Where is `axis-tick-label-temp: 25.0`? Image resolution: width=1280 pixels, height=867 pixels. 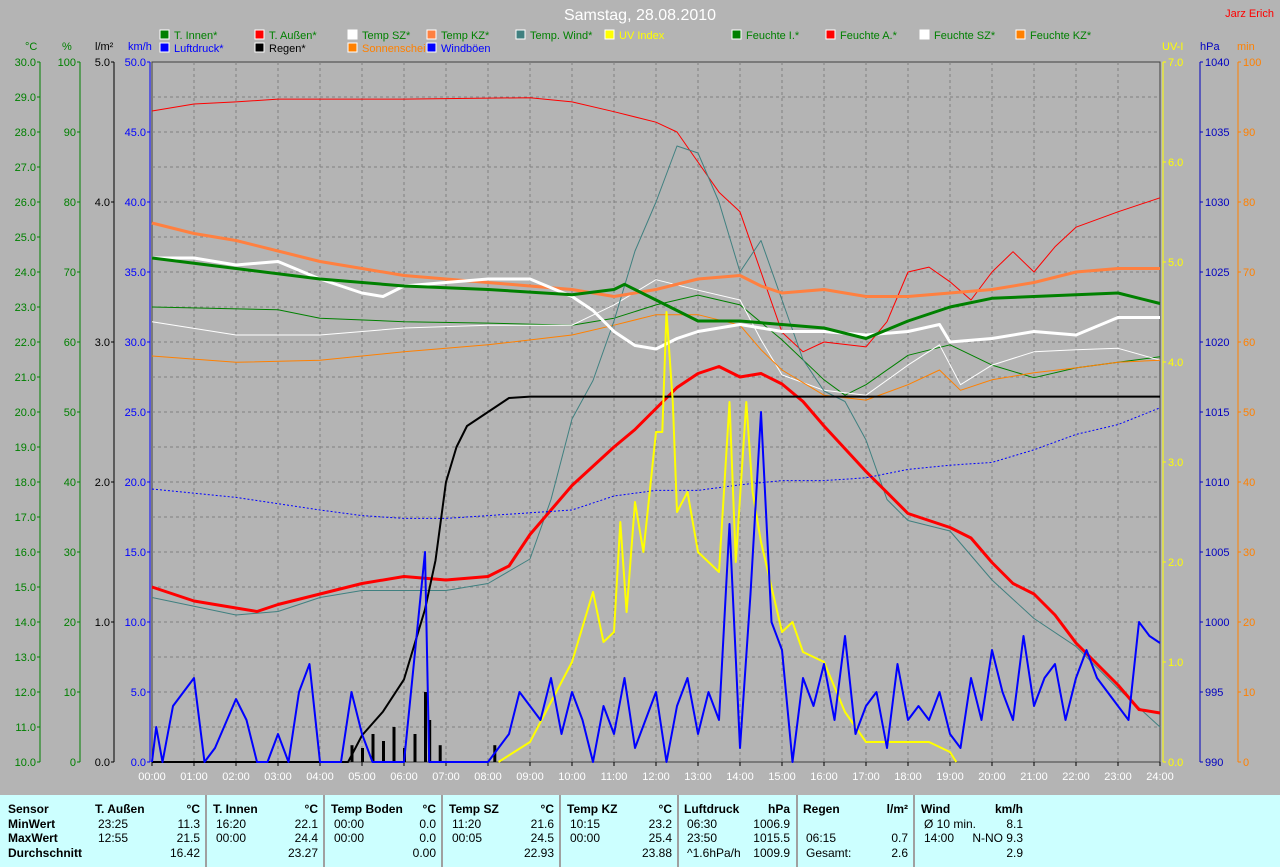 axis-tick-label-temp: 25.0 is located at coordinates (25, 238).